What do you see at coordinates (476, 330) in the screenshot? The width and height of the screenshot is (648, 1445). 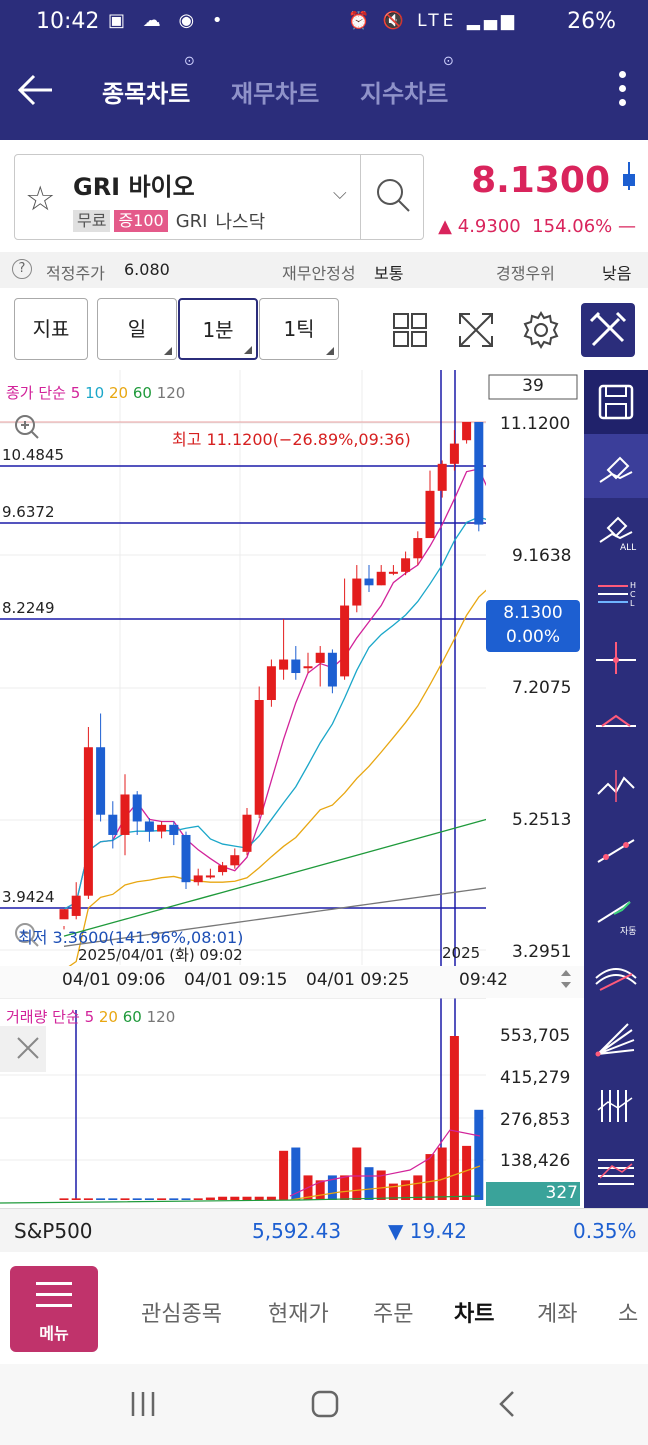 I see `expand-icon` at bounding box center [476, 330].